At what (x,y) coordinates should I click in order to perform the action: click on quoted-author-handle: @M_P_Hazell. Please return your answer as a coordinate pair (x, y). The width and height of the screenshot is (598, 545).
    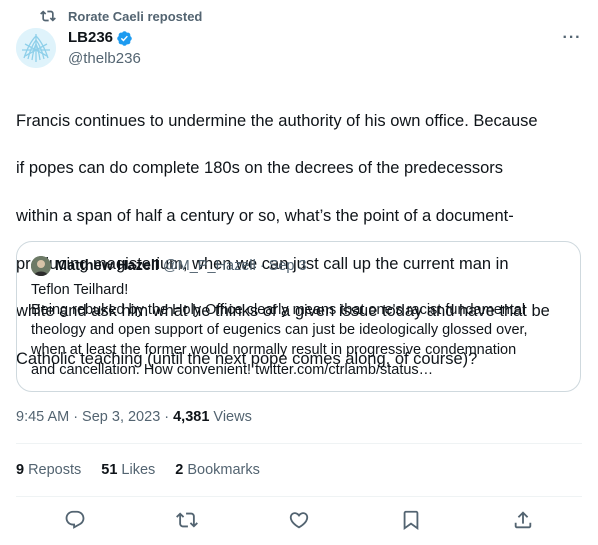
    Looking at the image, I should click on (209, 266).